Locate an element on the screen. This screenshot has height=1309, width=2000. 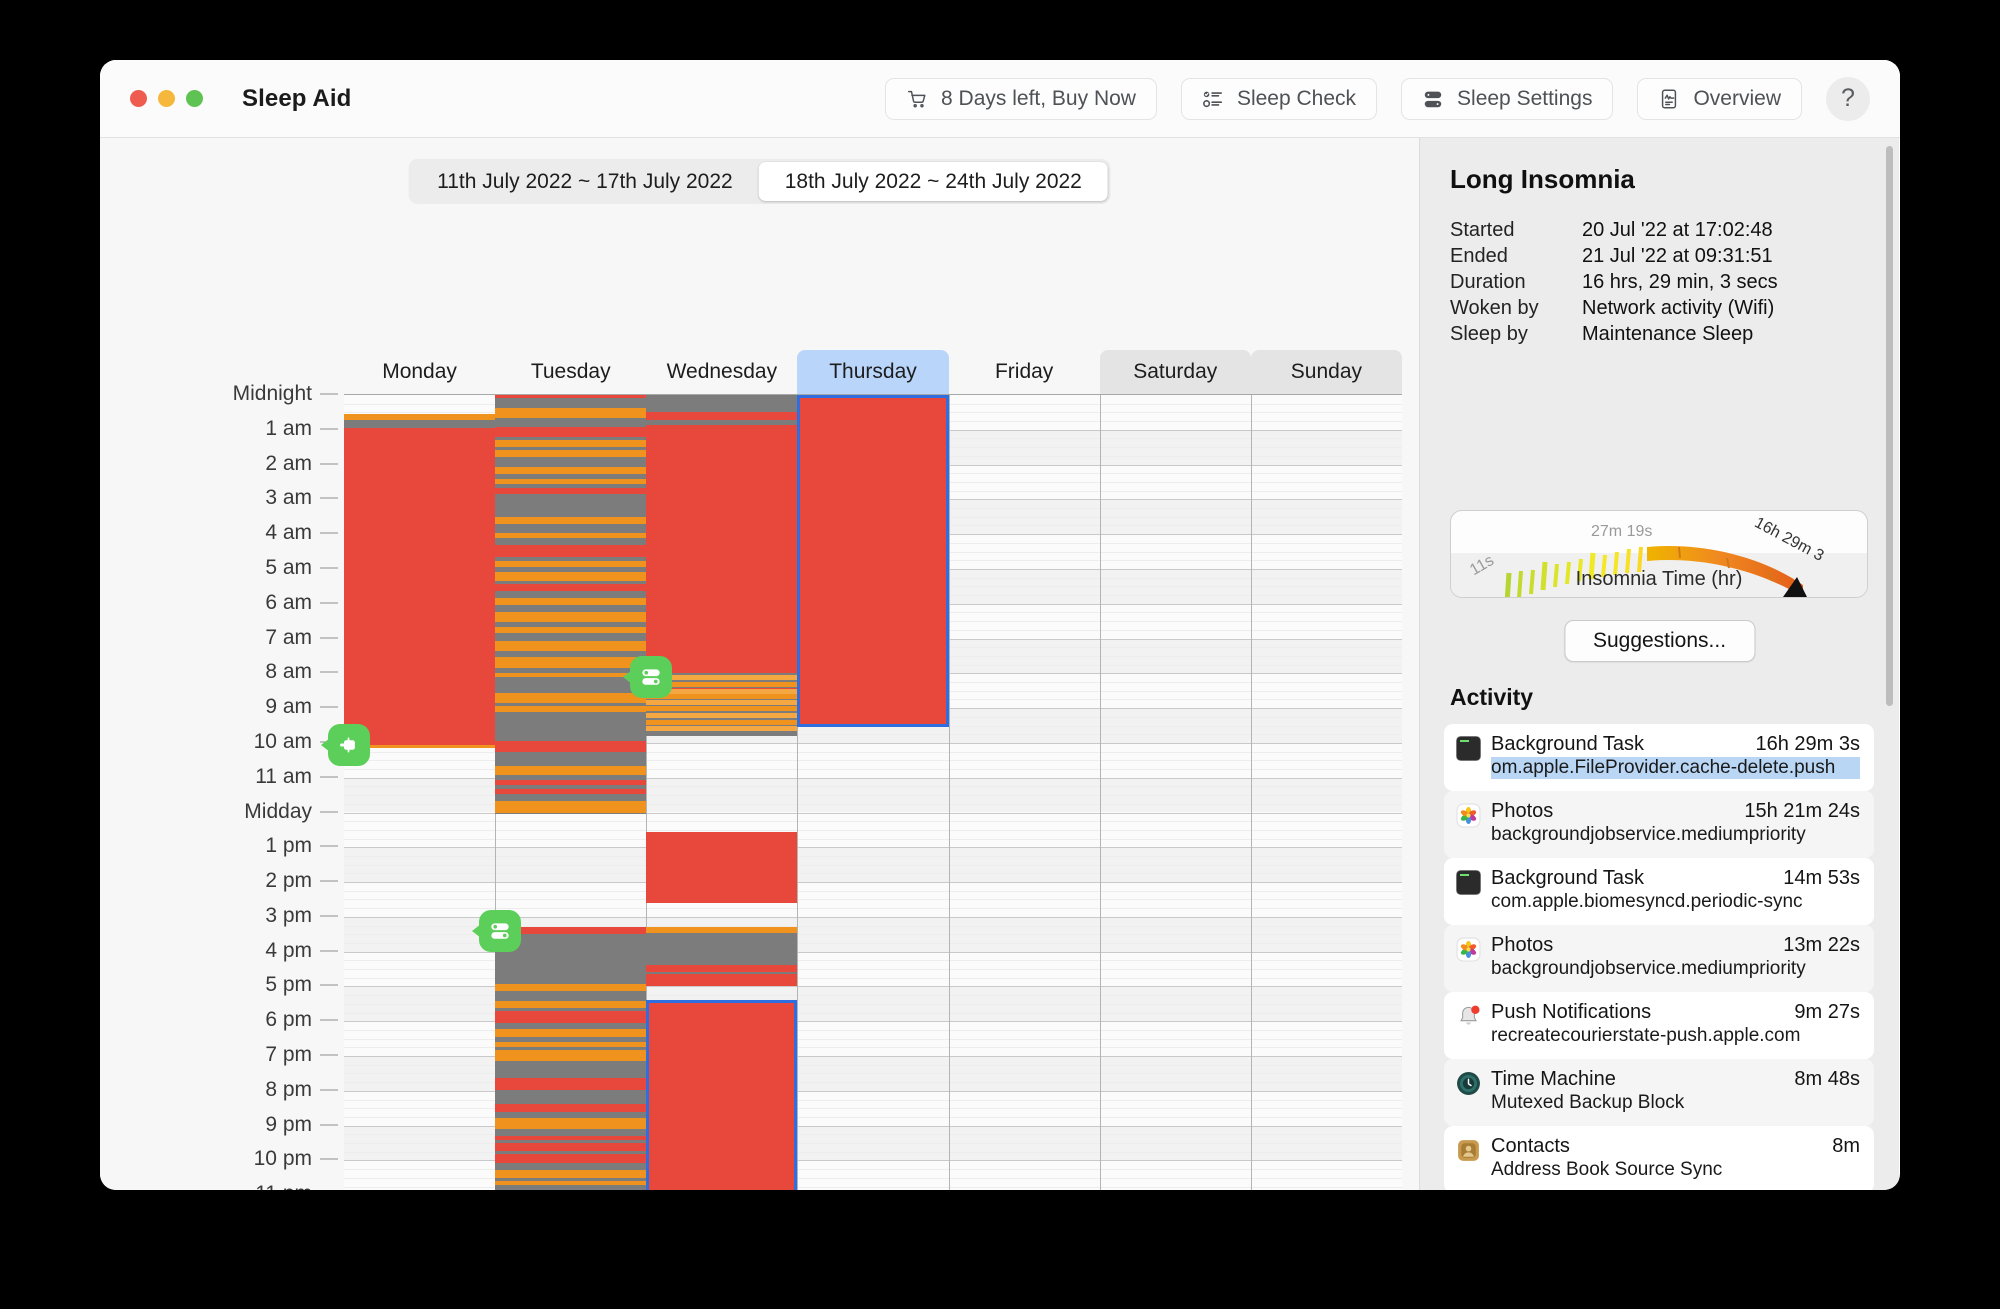
day-header-monday: Monday is located at coordinates (419, 372).